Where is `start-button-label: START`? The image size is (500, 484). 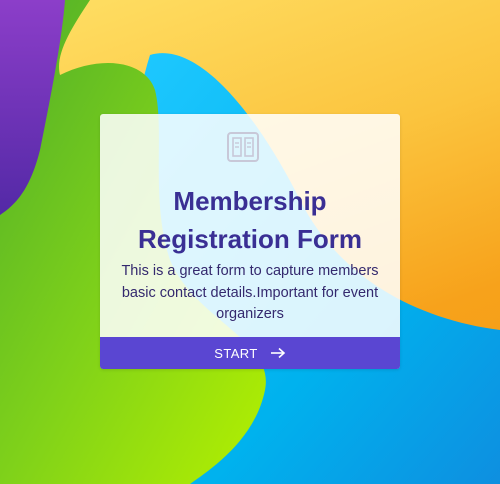 start-button-label: START is located at coordinates (236, 353).